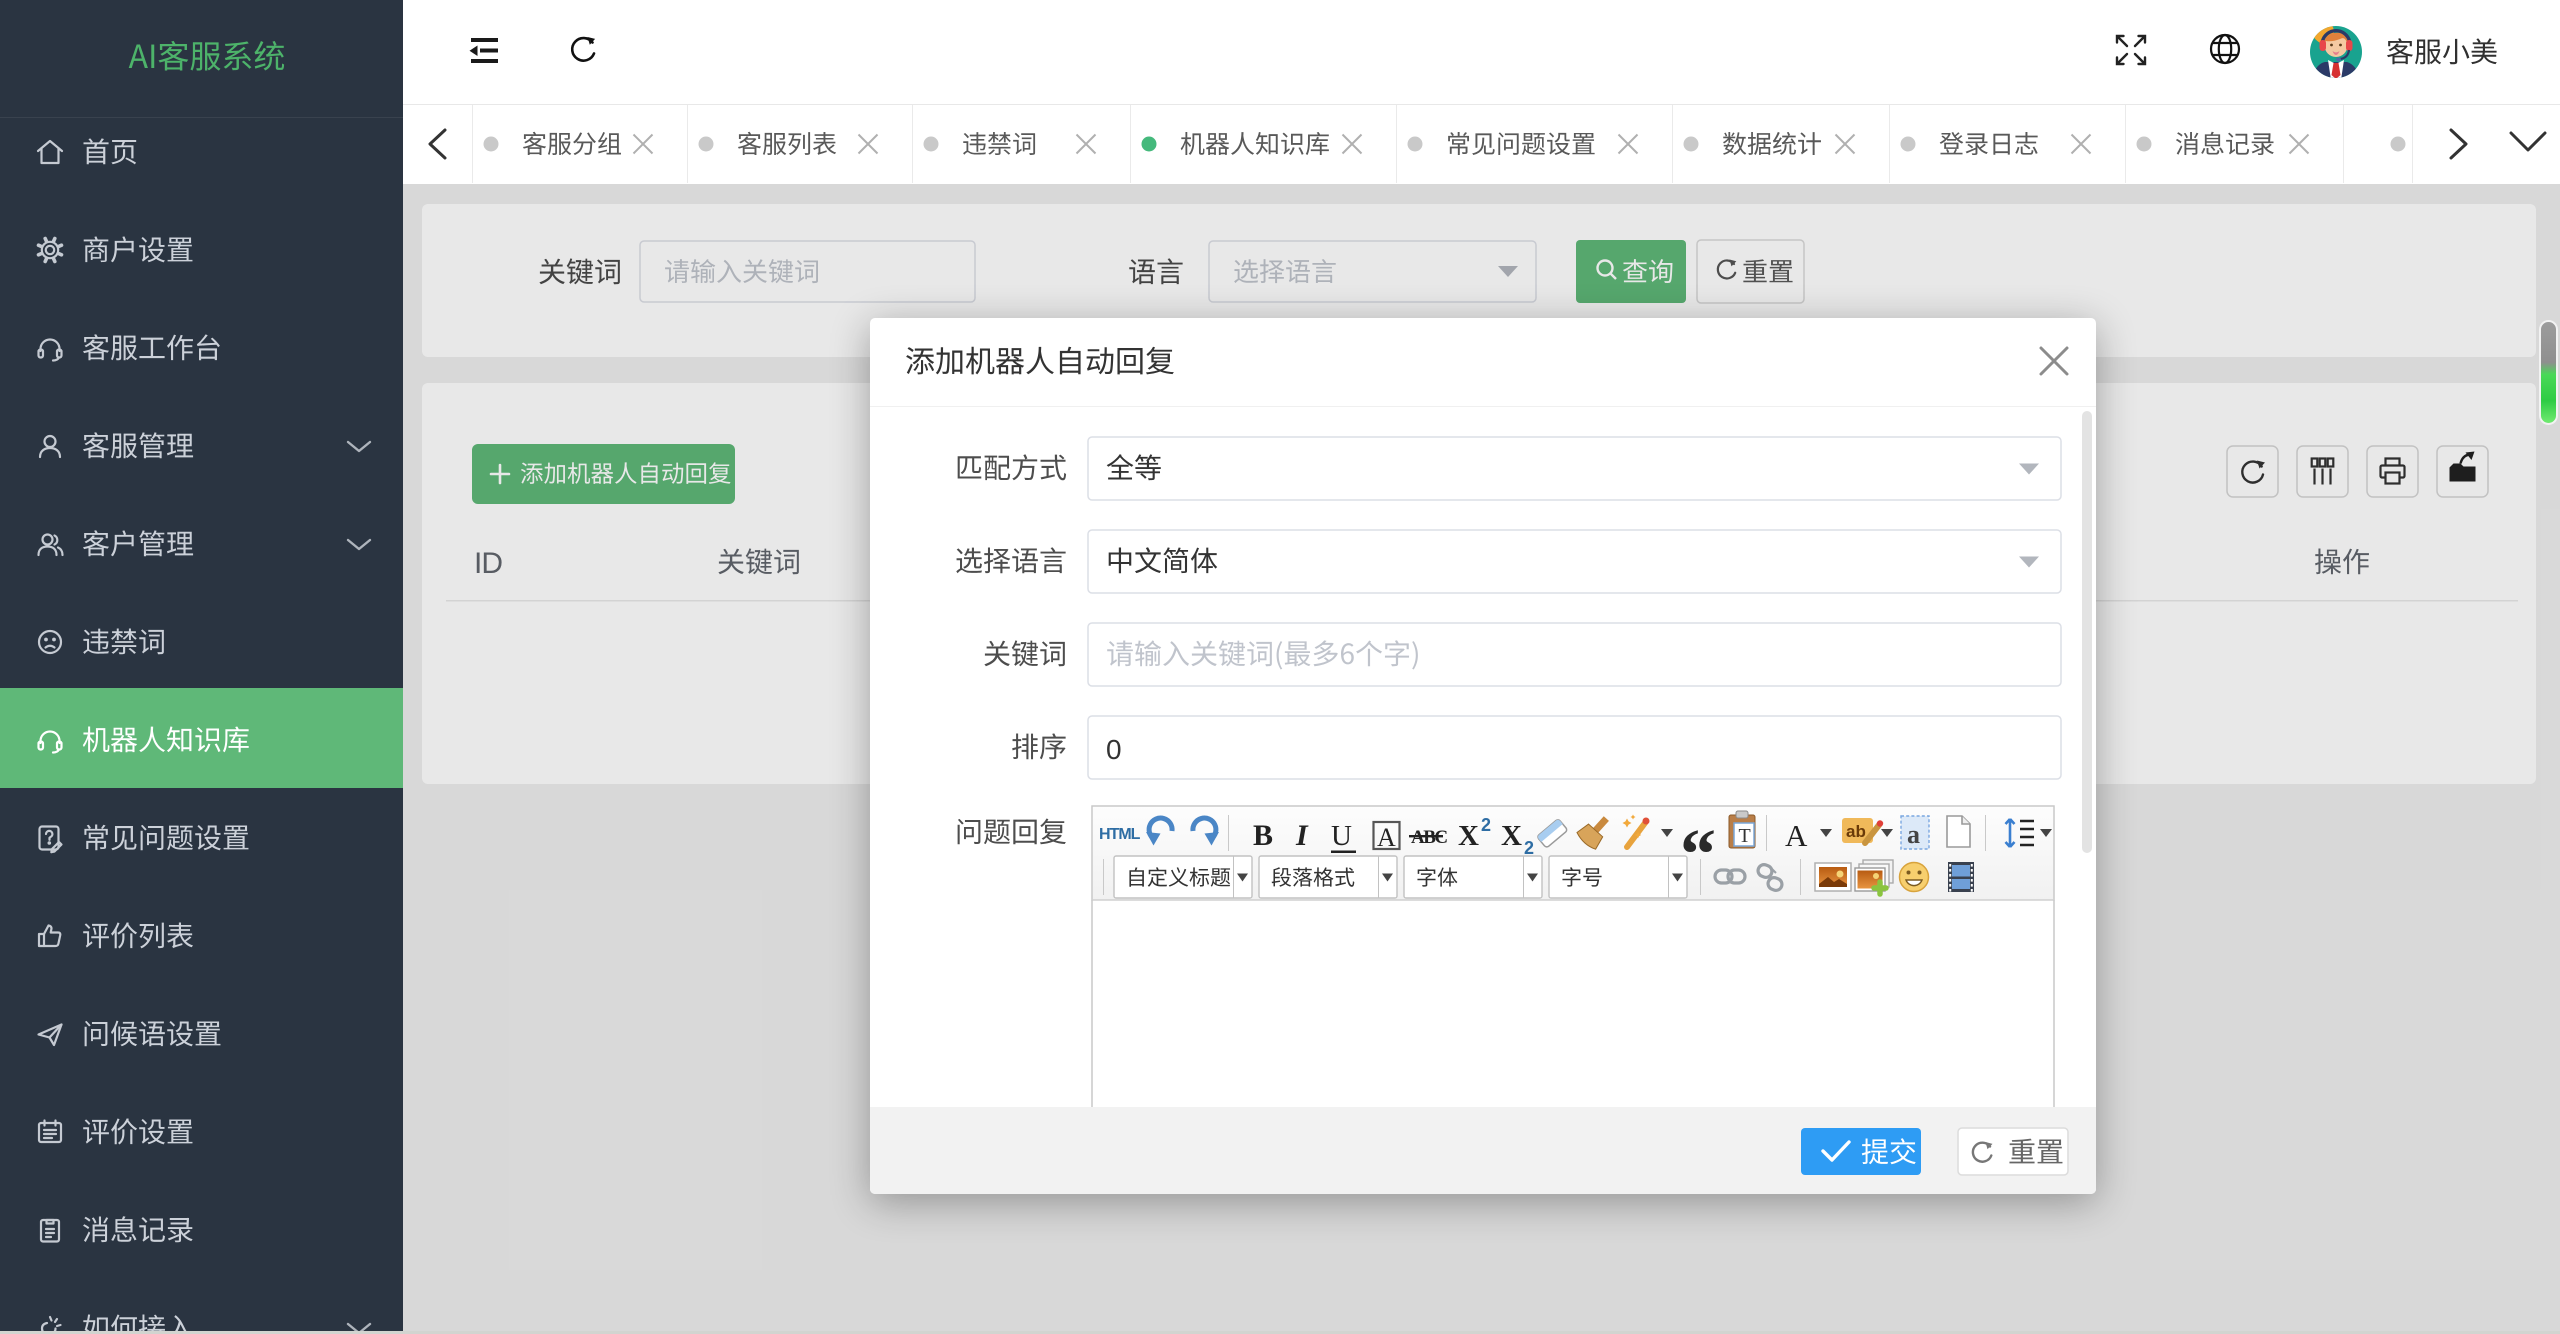  What do you see at coordinates (1341, 836) in the screenshot?
I see `svg-text: U` at bounding box center [1341, 836].